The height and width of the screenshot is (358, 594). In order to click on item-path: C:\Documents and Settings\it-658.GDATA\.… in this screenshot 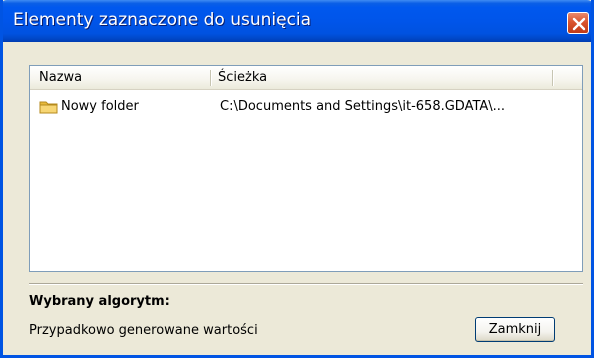, I will do `click(363, 106)`.